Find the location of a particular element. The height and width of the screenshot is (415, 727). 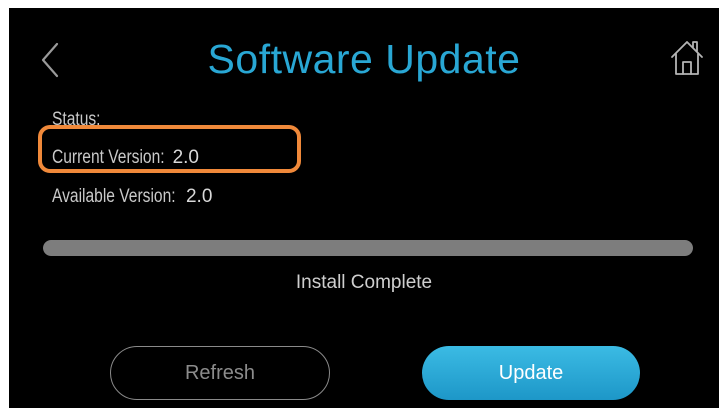

back-button is located at coordinates (51, 60).